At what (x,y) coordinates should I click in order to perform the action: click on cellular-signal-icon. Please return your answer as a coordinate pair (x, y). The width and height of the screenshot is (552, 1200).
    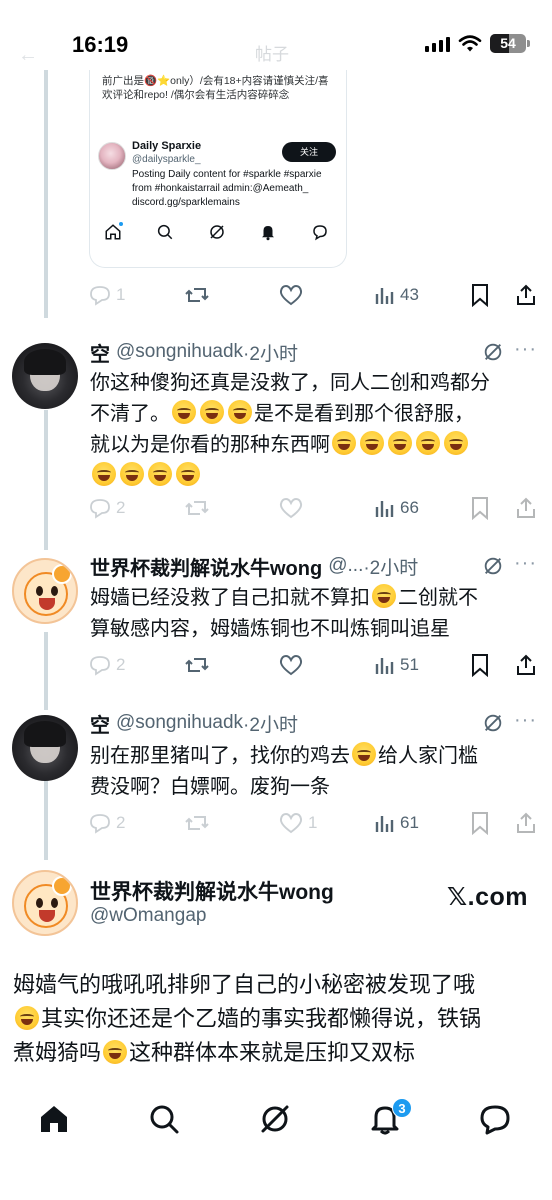
    Looking at the image, I should click on (437, 44).